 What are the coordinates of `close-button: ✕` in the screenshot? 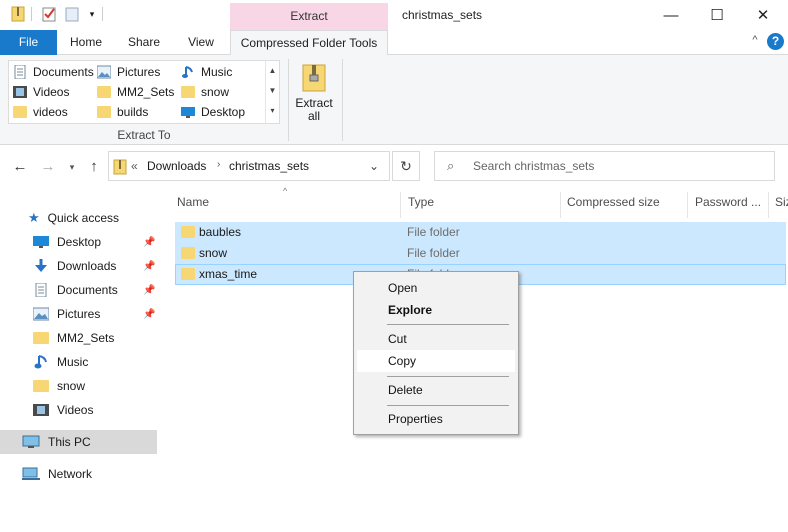 It's located at (763, 15).